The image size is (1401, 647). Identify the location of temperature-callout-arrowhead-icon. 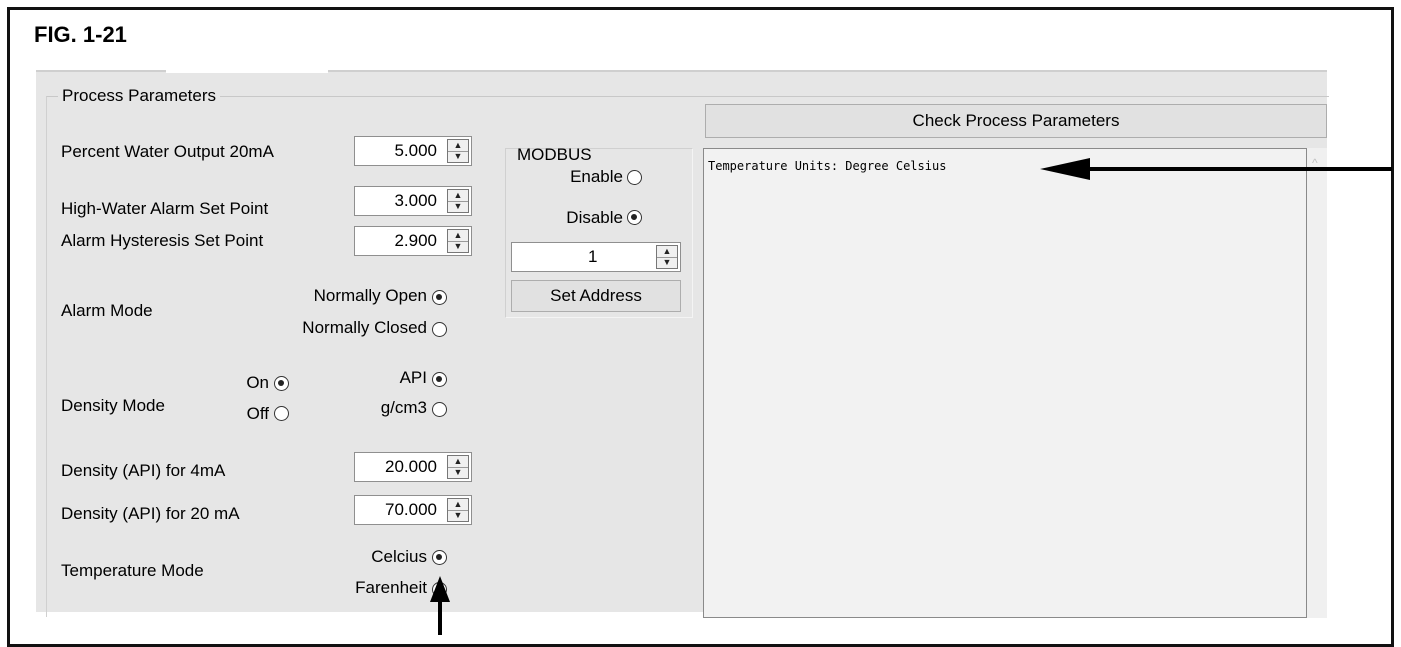
(440, 589).